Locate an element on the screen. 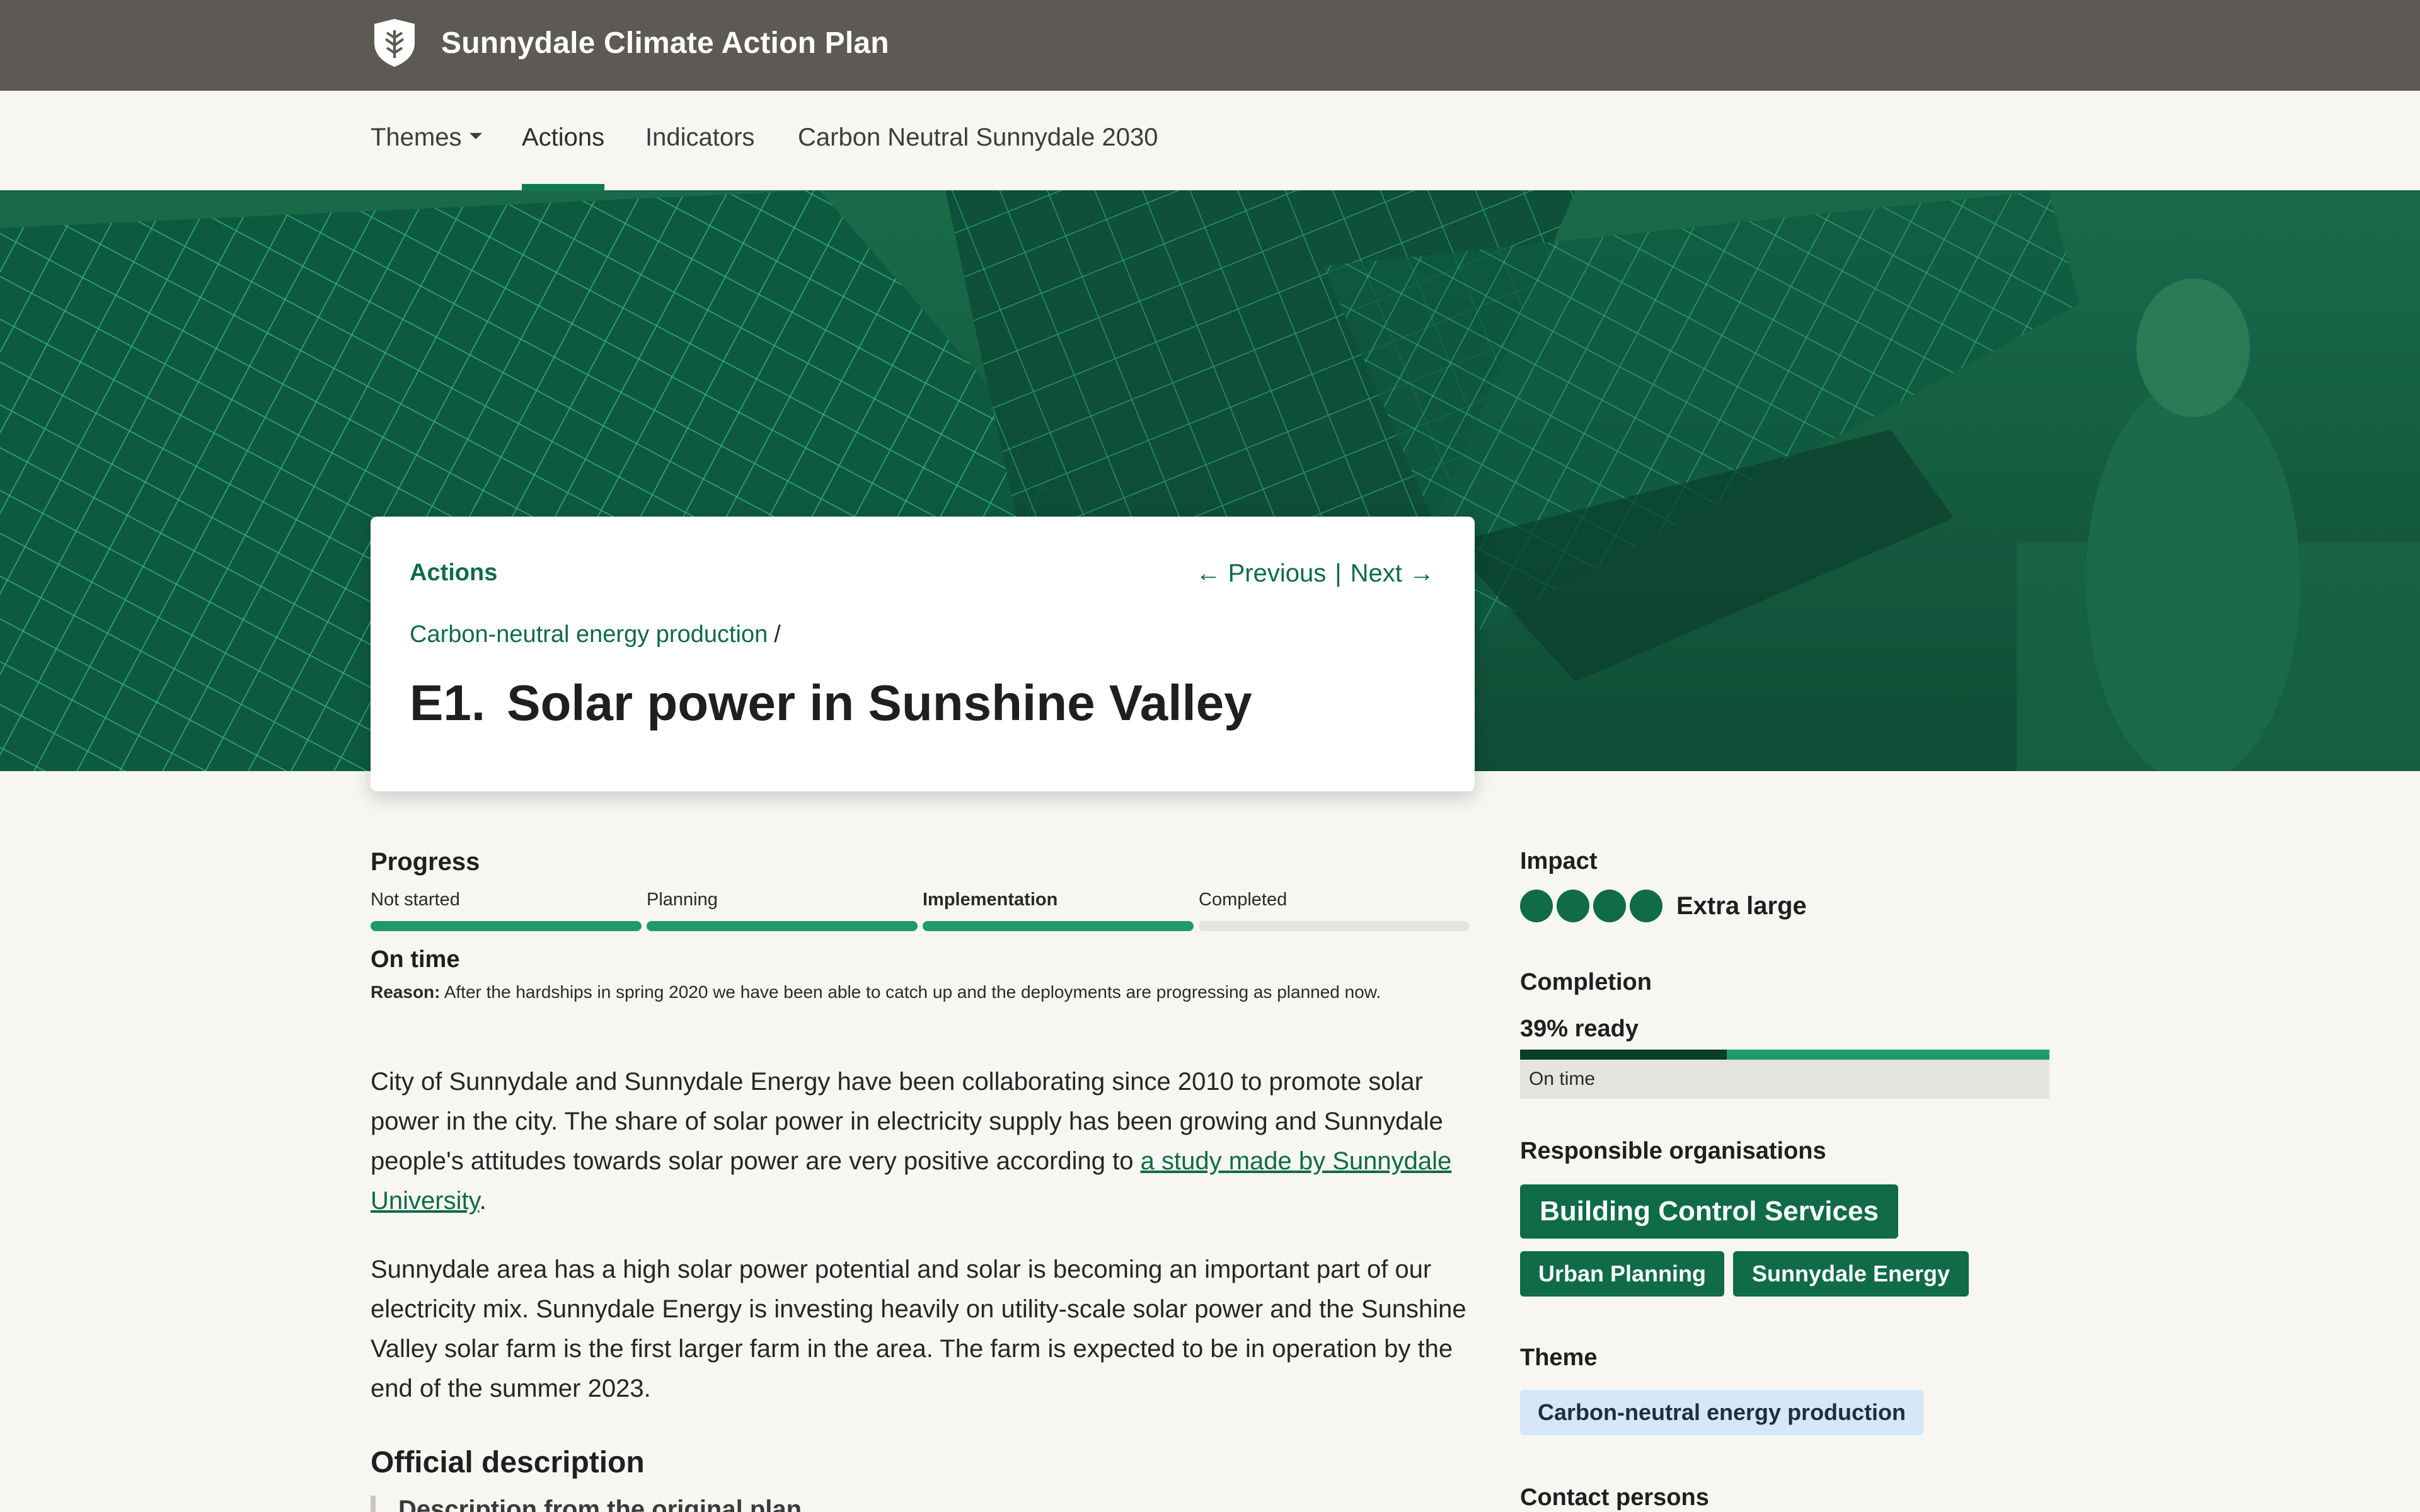  theme-heading: Theme is located at coordinates (1559, 1357).